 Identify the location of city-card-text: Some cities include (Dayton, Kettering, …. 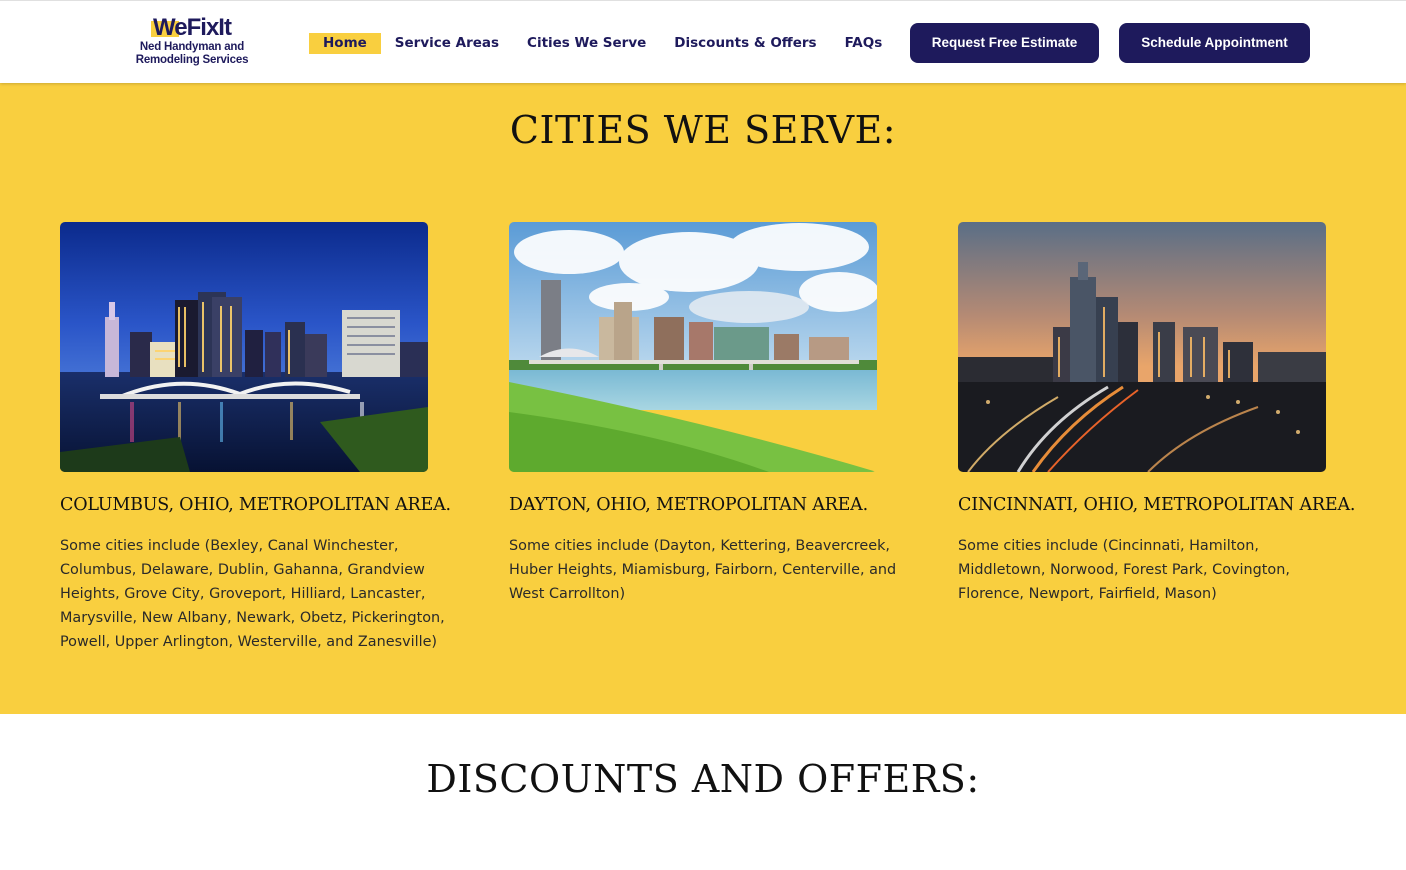
(703, 570).